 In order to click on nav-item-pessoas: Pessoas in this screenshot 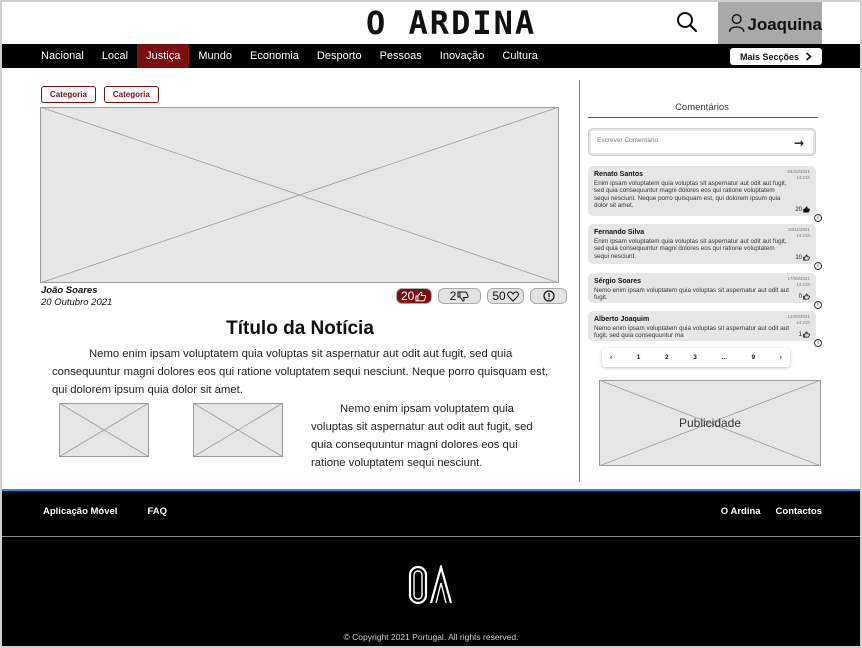, I will do `click(401, 56)`.